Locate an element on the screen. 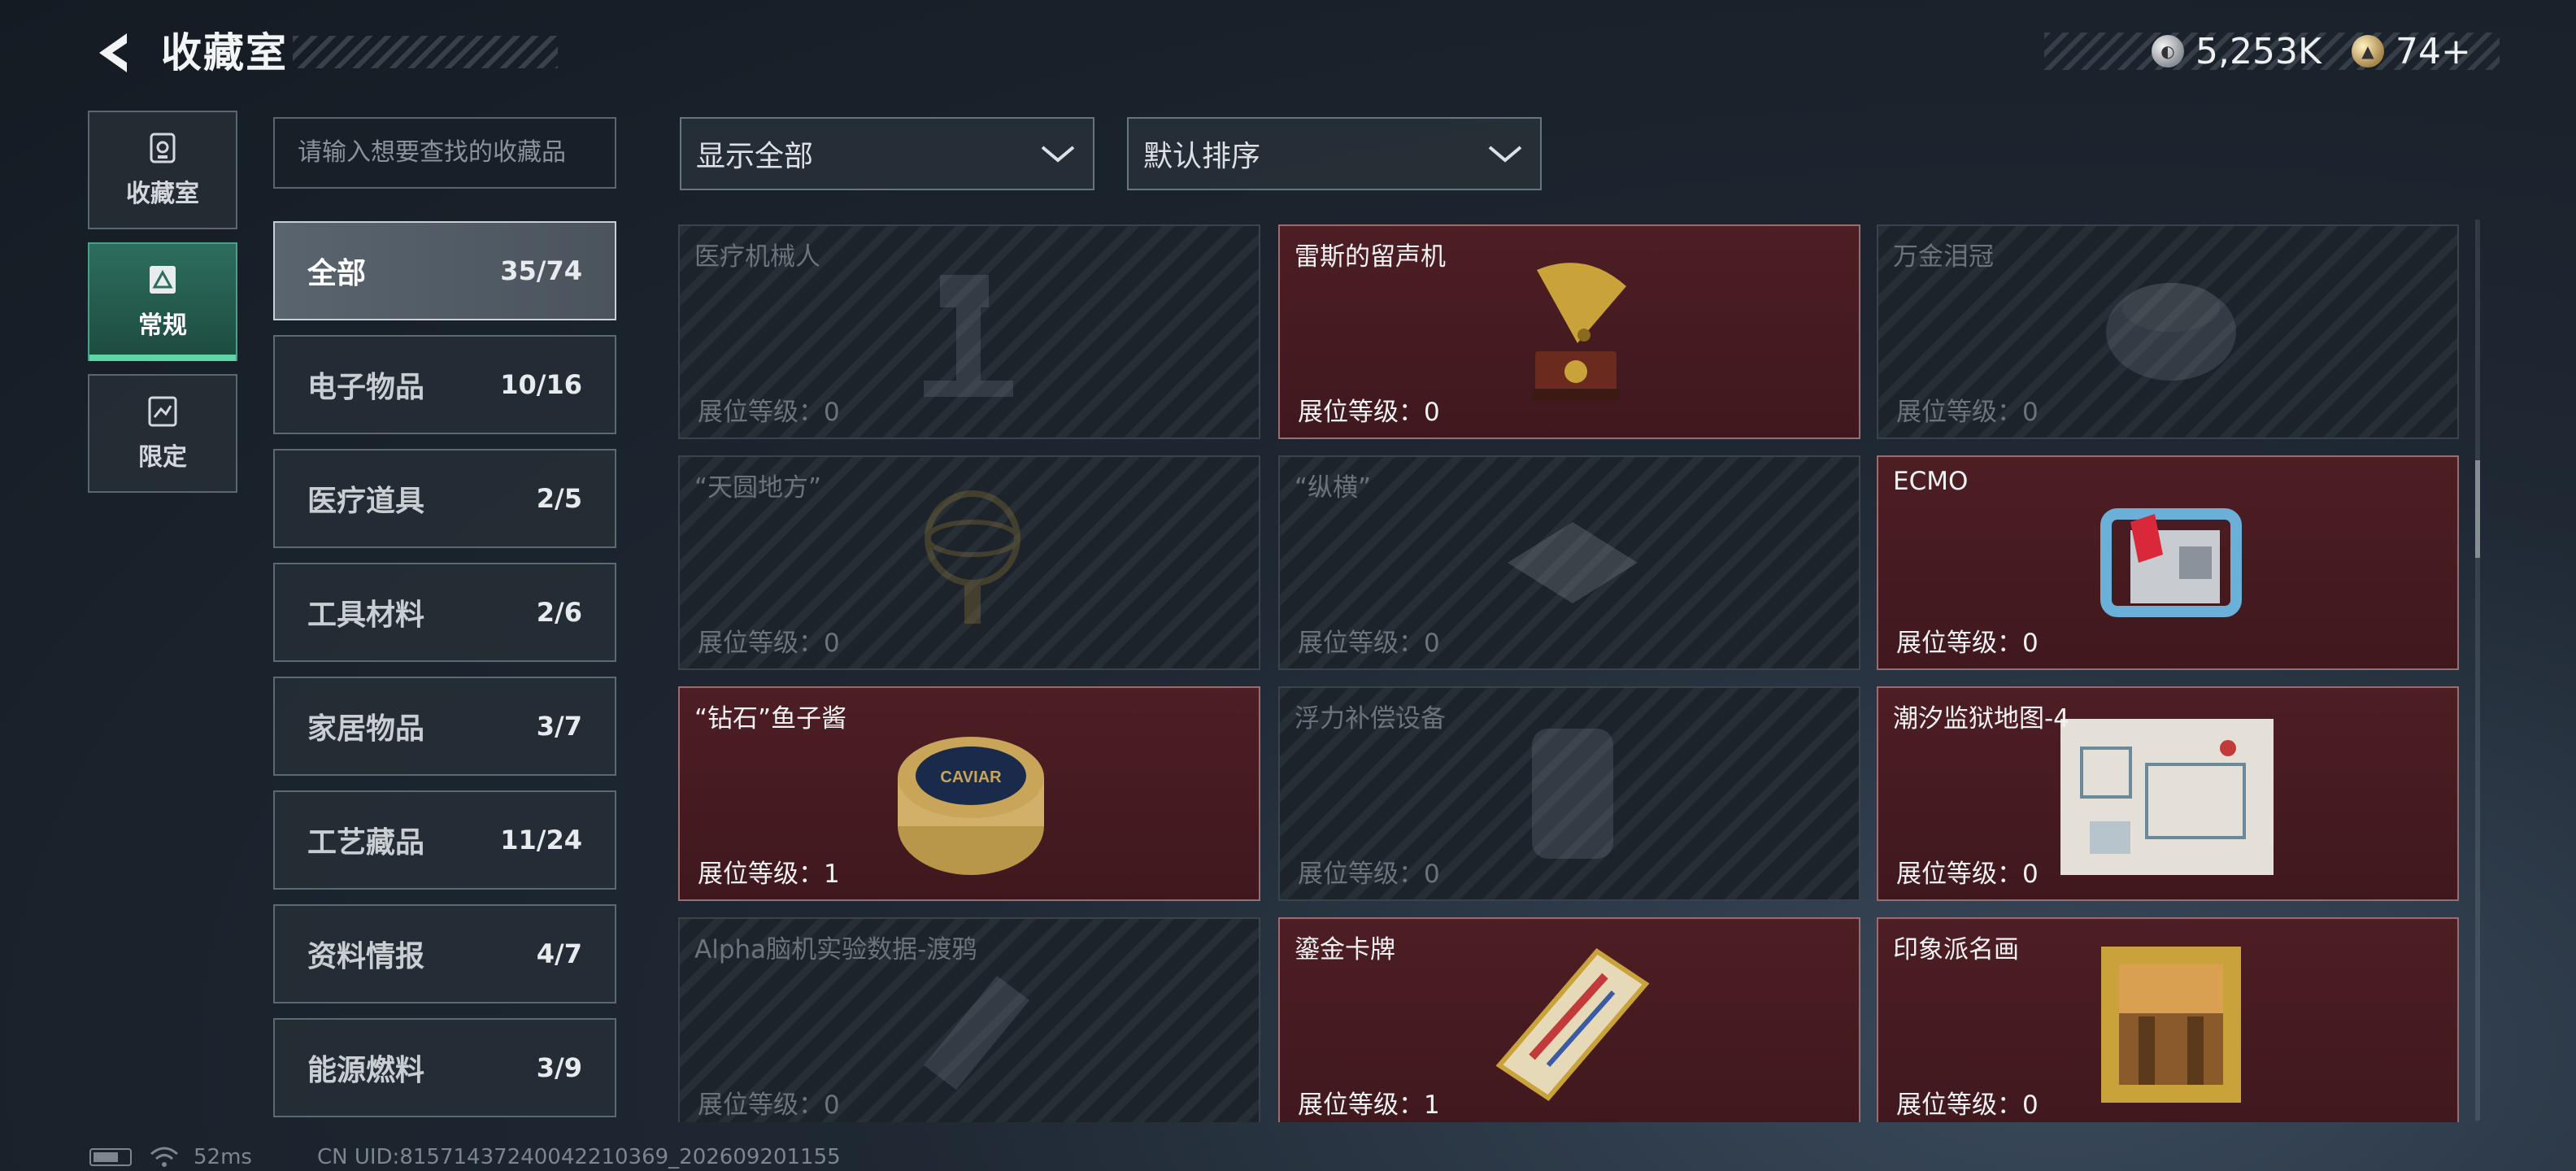 This screenshot has width=2576, height=1171. item-card: “纵横” 展位等级：0 is located at coordinates (1569, 563).